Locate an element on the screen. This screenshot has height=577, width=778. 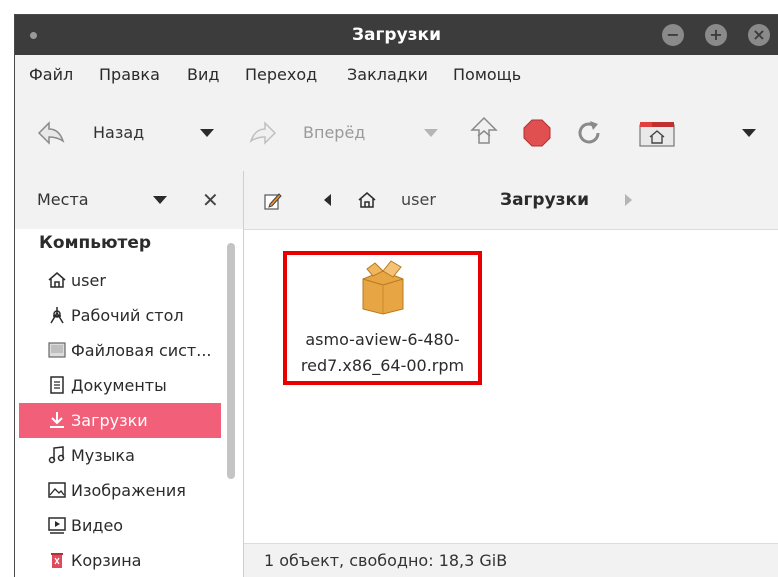
sidebar-scrollbar is located at coordinates (231, 361).